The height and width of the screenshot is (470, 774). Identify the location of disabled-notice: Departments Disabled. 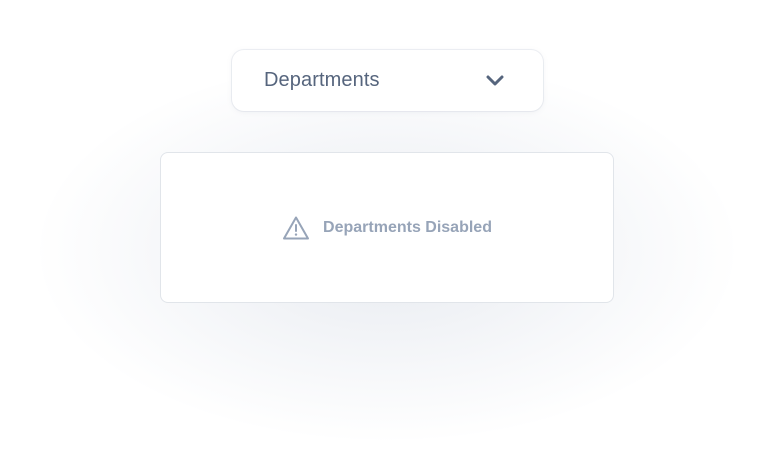
(387, 228).